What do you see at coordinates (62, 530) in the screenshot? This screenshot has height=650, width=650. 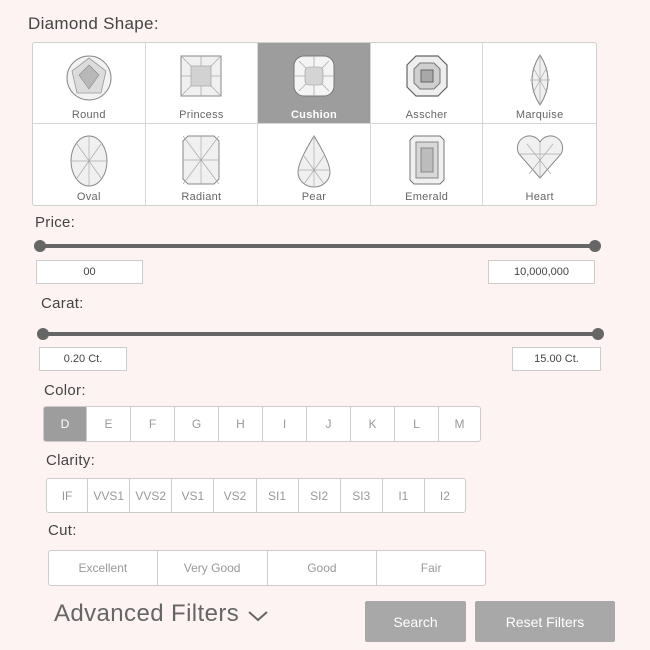 I see `cut-title: Cut:` at bounding box center [62, 530].